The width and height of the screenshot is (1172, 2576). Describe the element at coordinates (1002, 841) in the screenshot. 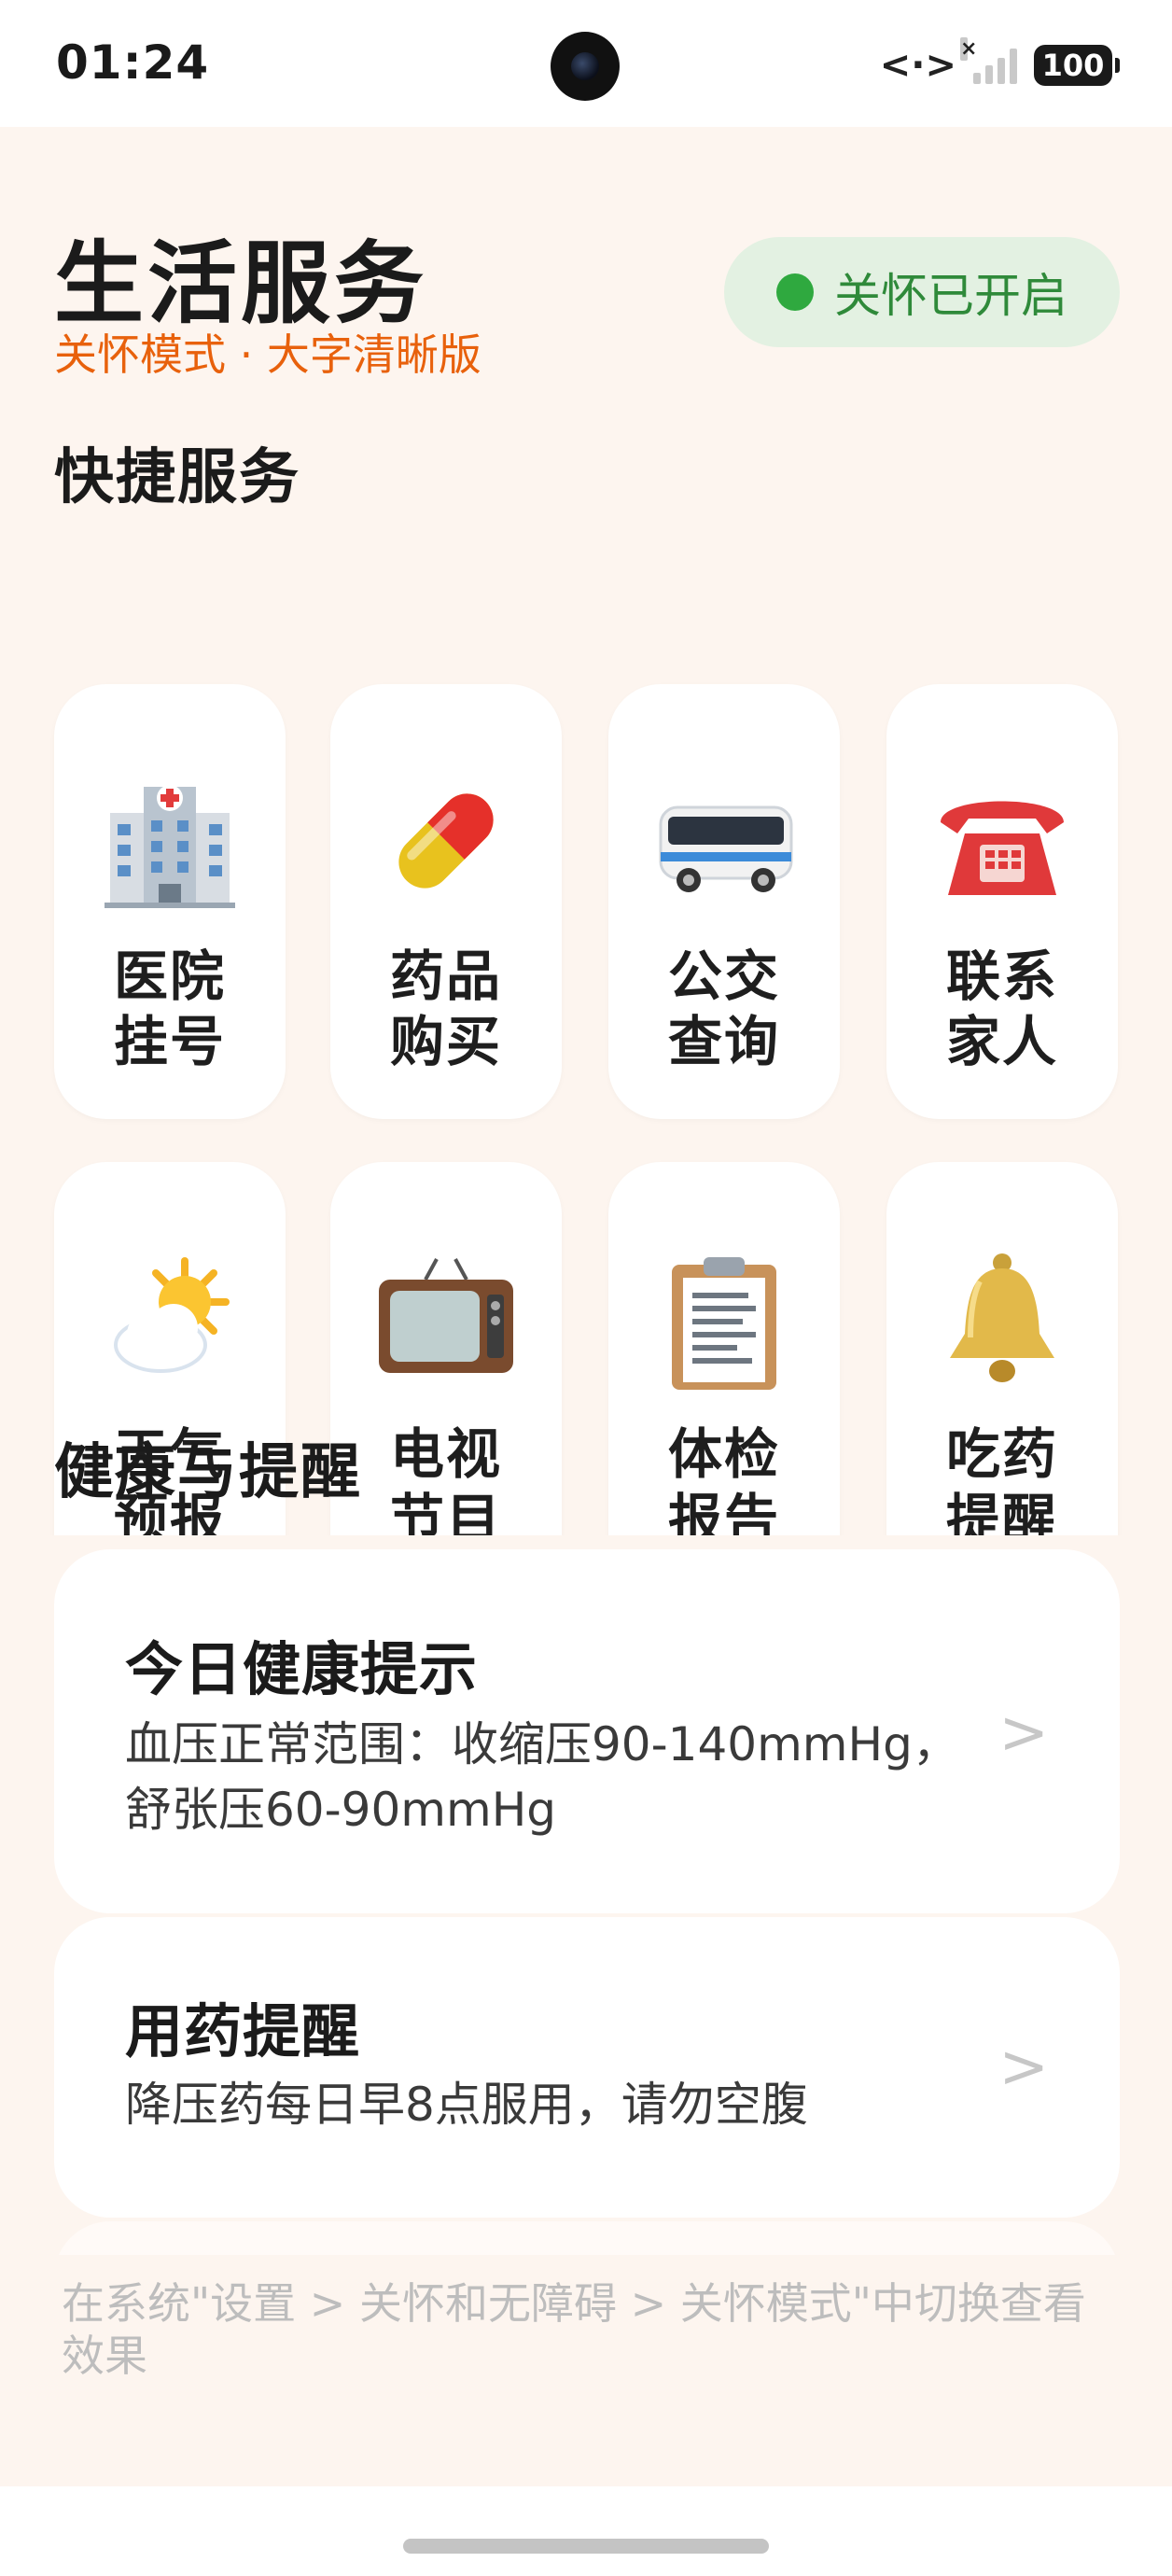

I see `telephone-icon` at that location.